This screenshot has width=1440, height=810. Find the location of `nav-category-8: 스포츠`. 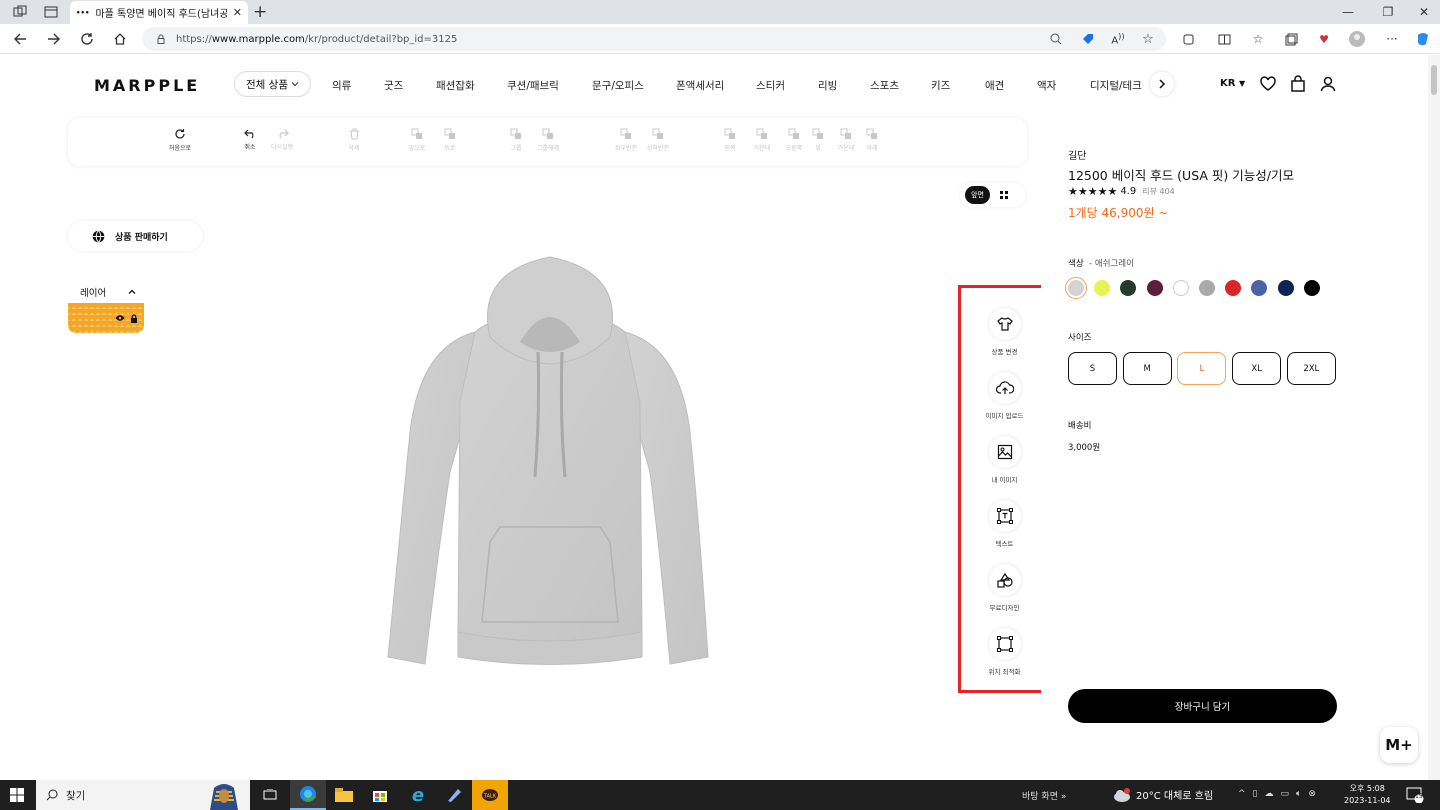

nav-category-8: 스포츠 is located at coordinates (884, 85).